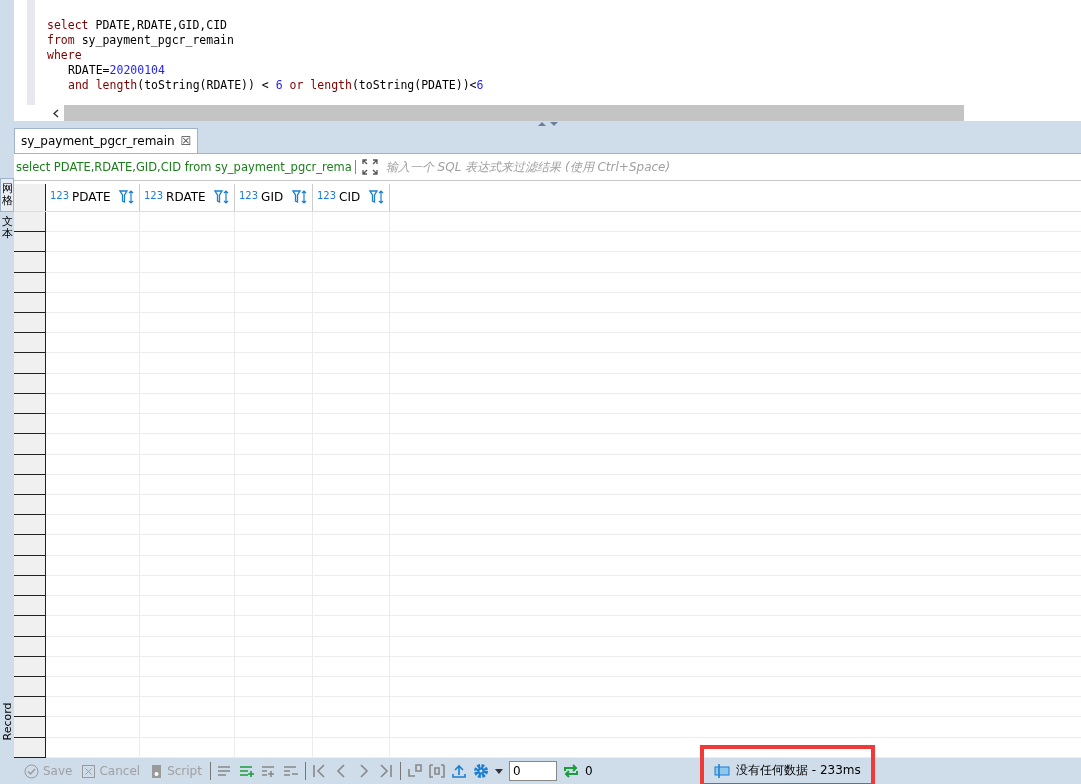 The height and width of the screenshot is (784, 1081). I want to click on cancel-icon, so click(89, 771).